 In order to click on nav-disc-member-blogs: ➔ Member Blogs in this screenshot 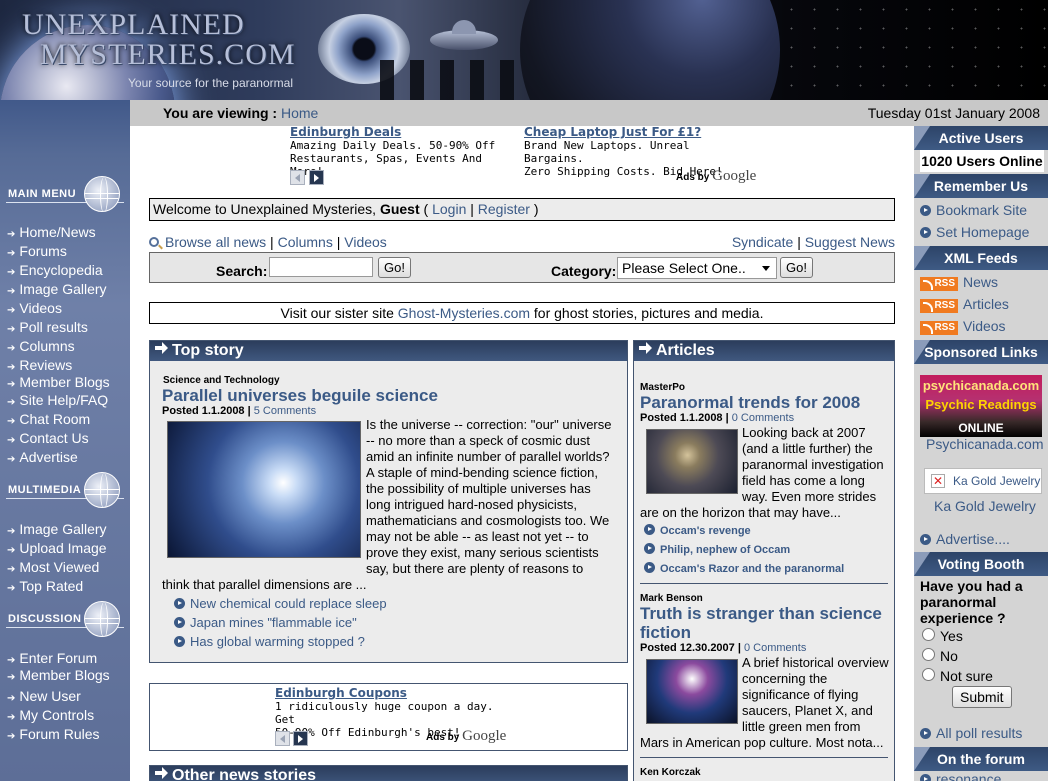, I will do `click(58, 675)`.